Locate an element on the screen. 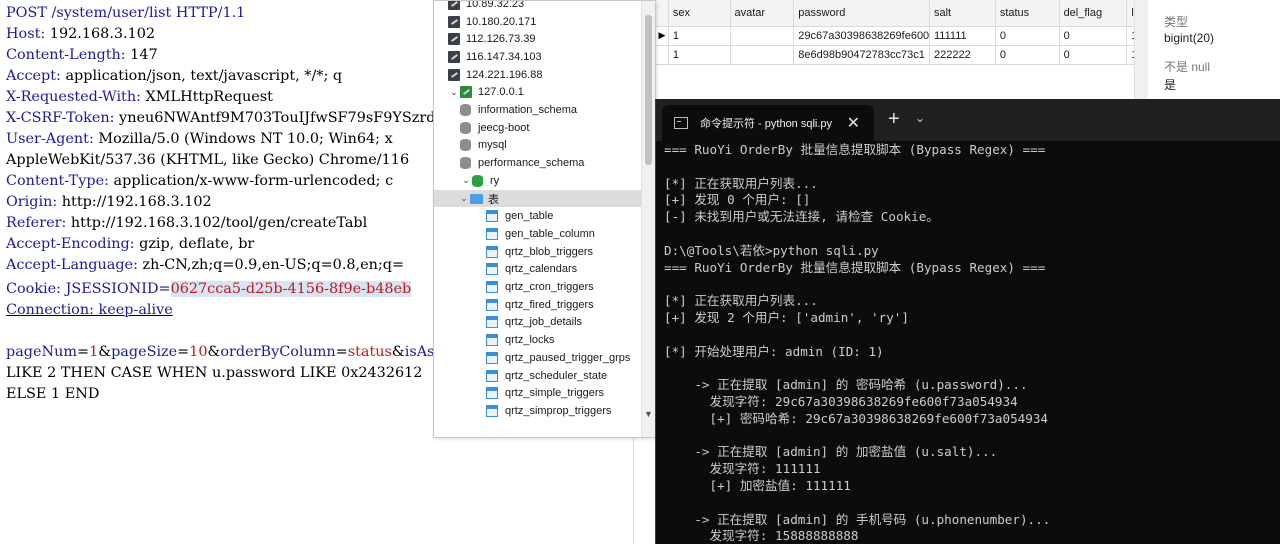  terminal-tab: 命令提示符 - python sqli.py ✕ is located at coordinates (768, 123).